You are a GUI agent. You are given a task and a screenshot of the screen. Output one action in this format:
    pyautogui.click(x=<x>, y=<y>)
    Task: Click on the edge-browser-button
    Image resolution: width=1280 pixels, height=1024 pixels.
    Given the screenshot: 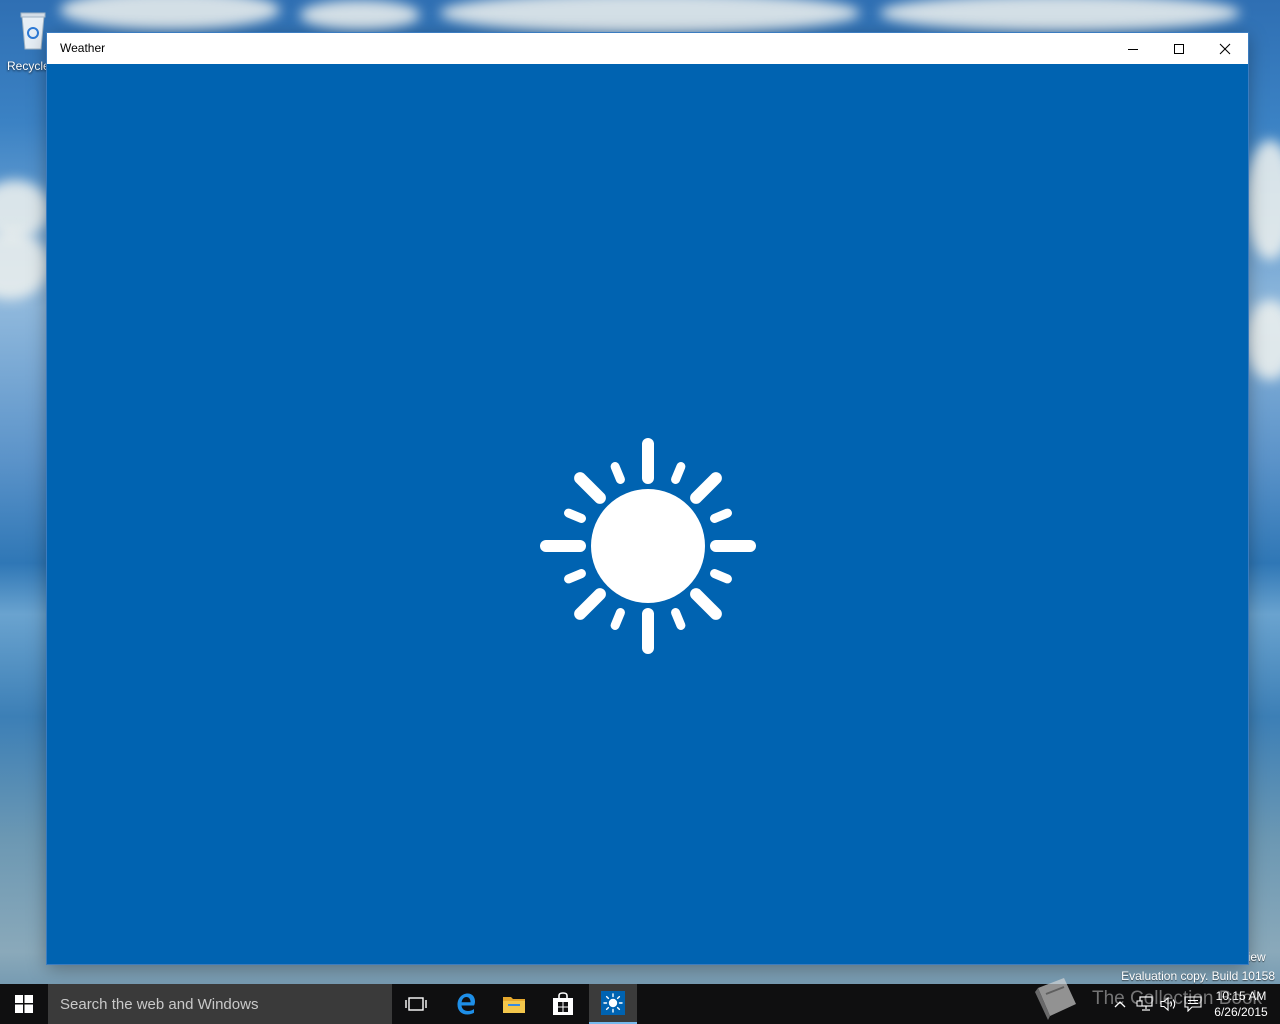 What is the action you would take?
    pyautogui.click(x=466, y=1004)
    